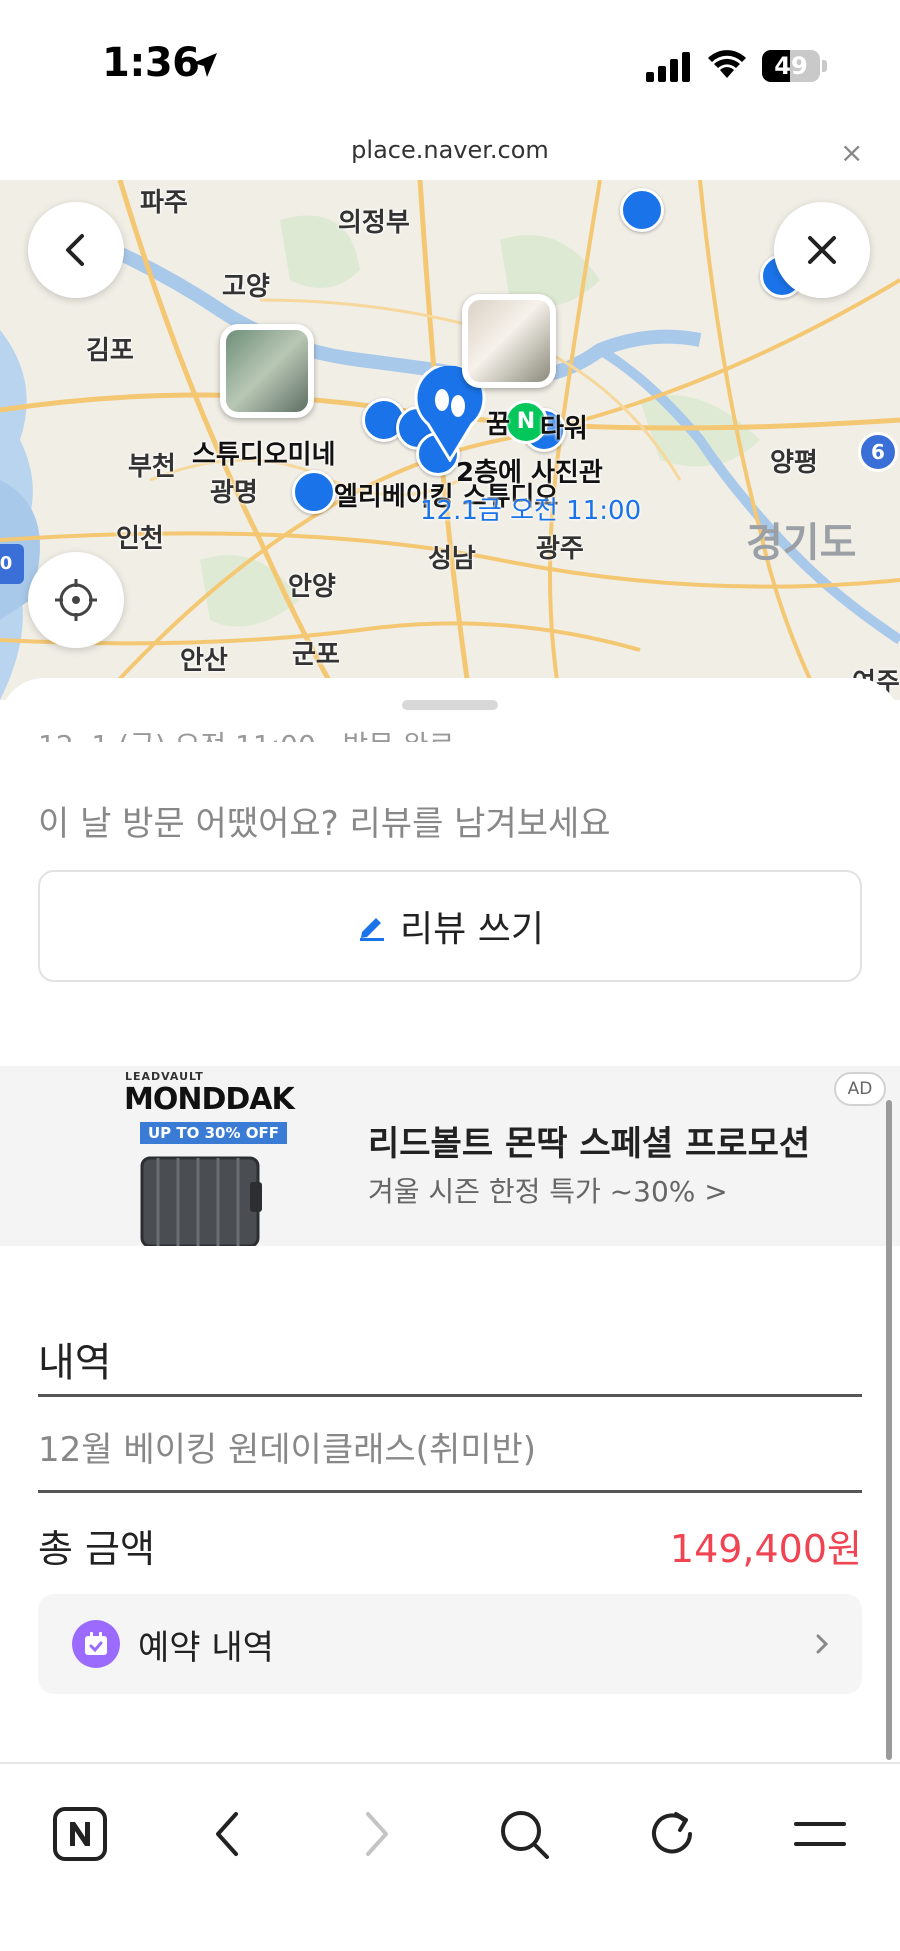 The width and height of the screenshot is (900, 1951). Describe the element at coordinates (12, 564) in the screenshot. I see `route-badge-i: 0` at that location.